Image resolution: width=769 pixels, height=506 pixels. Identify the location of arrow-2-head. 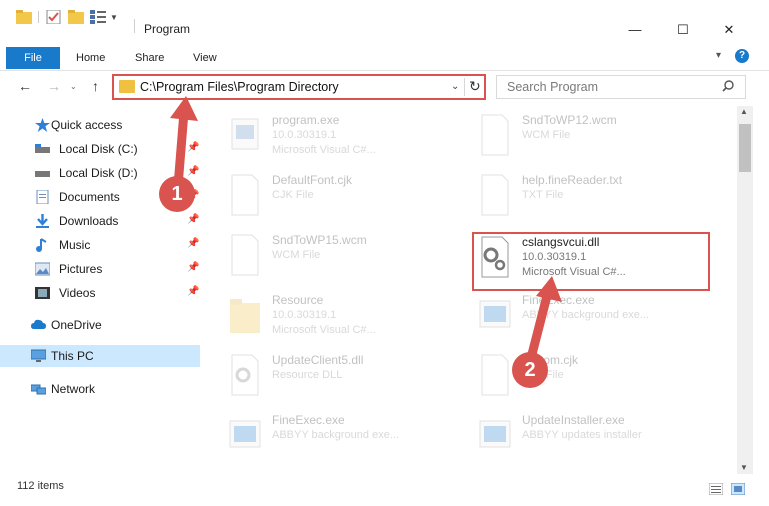
(549, 289).